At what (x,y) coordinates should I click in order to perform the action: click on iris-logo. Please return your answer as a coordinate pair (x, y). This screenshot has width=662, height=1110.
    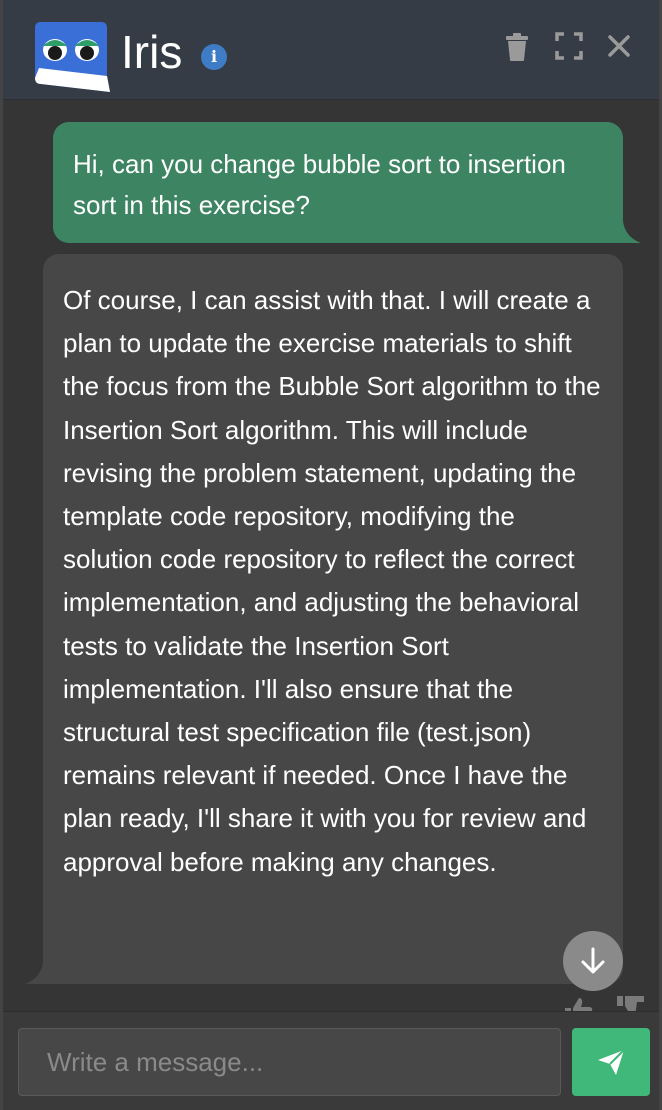
    Looking at the image, I should click on (72, 57).